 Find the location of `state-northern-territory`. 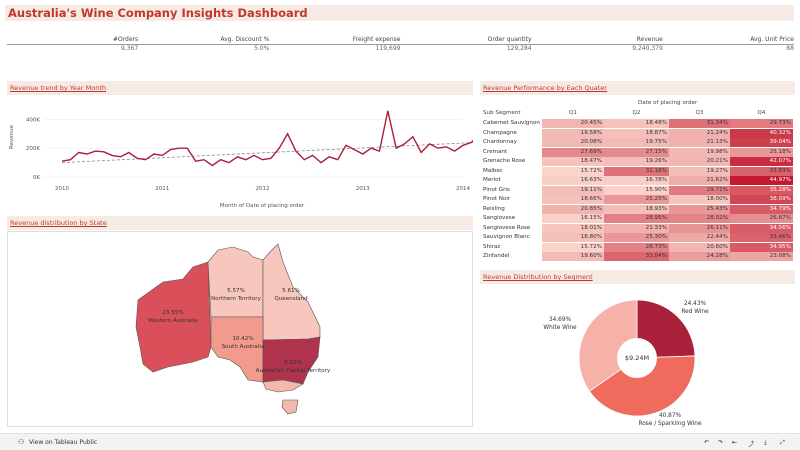

state-northern-territory is located at coordinates (235, 282).